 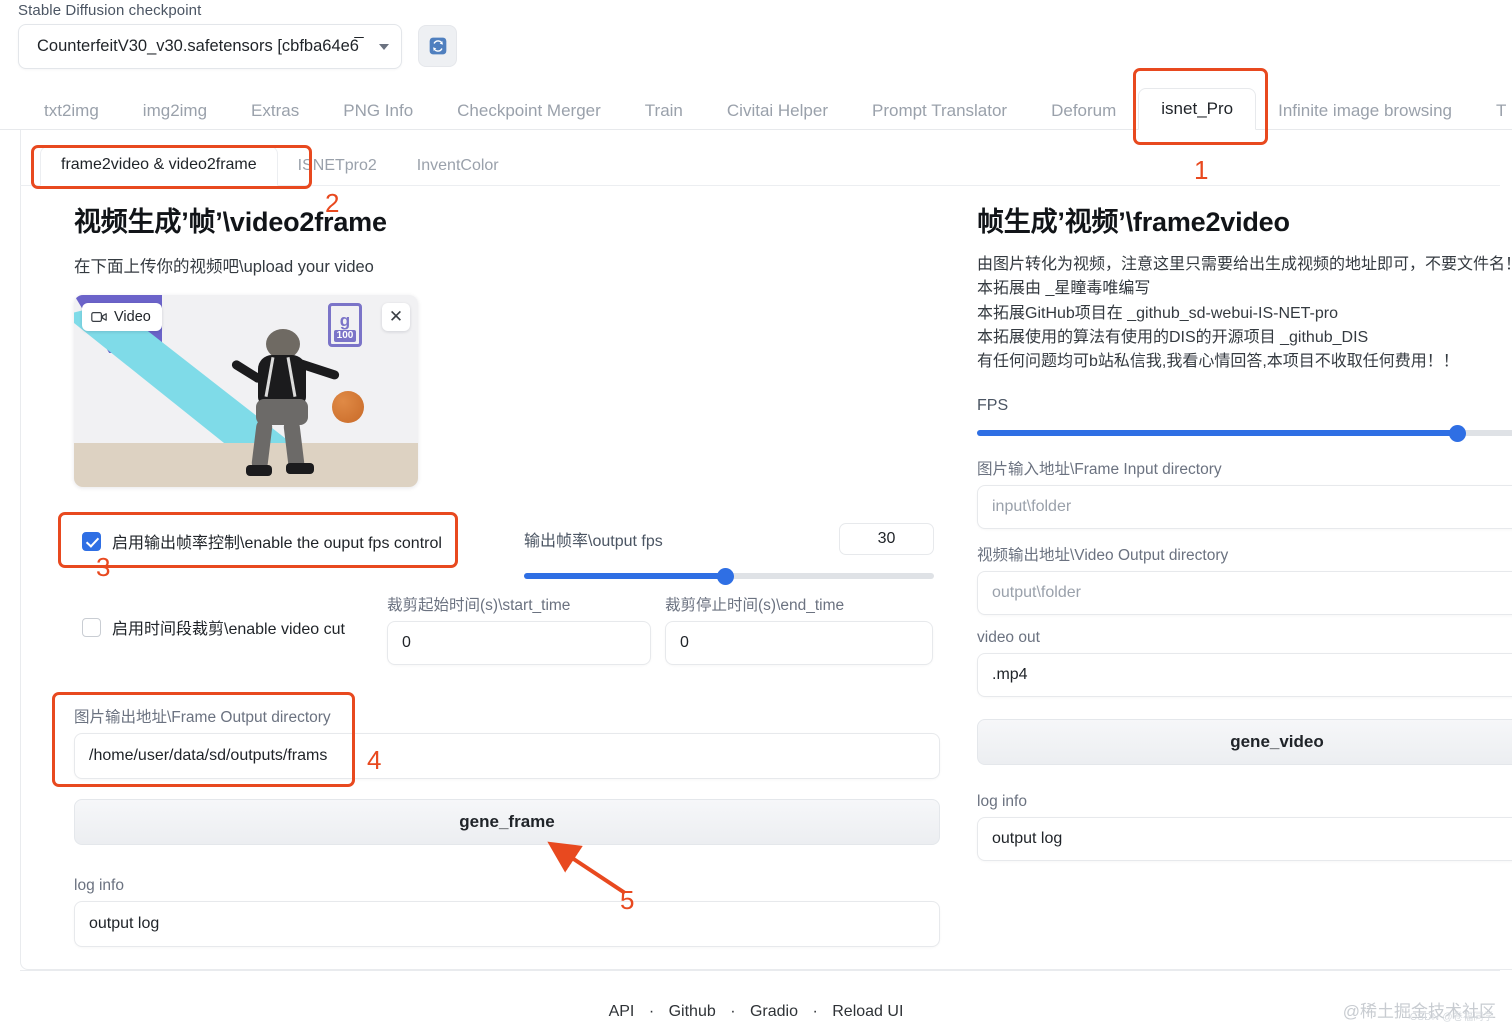 I want to click on enable-video-cut-checkbox, so click(x=91, y=627).